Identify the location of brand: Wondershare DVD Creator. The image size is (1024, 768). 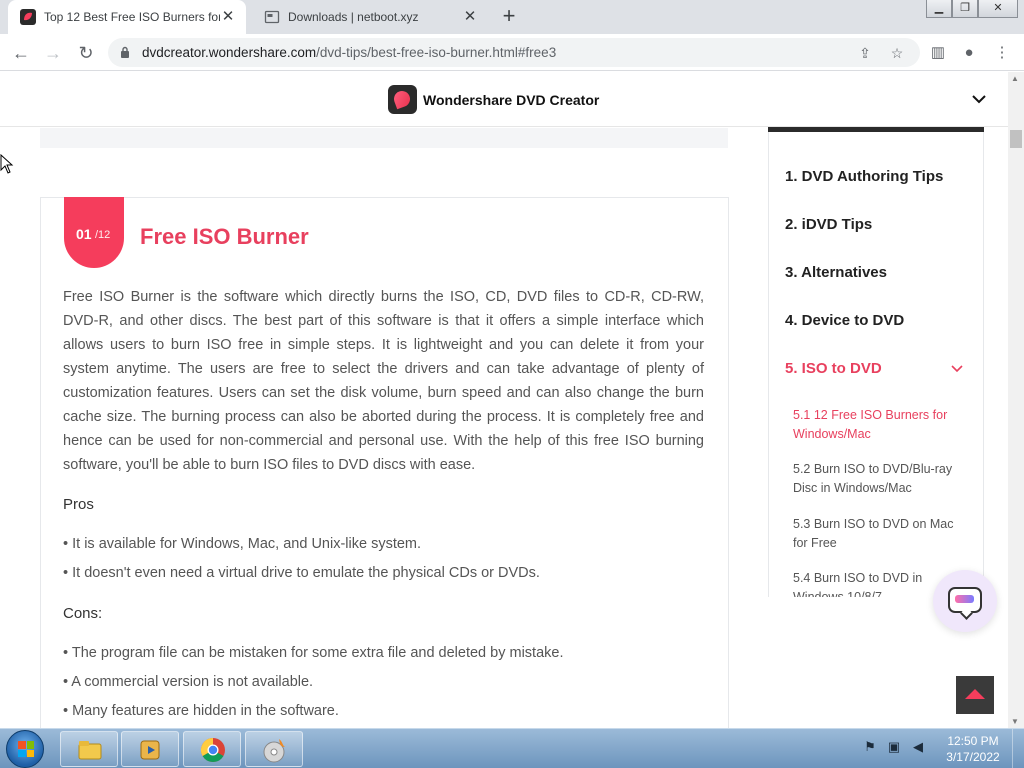
(493, 99).